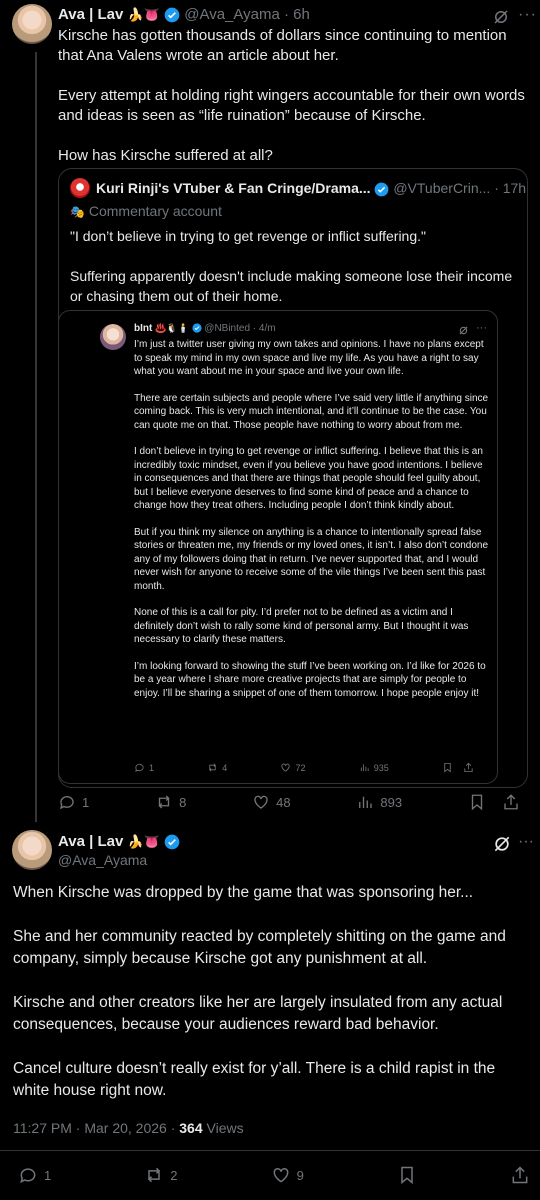 This screenshot has height=1200, width=540. I want to click on inner-header: bInt ♨️🐧🕯️ @NBinted · 4/m, so click(284, 328).